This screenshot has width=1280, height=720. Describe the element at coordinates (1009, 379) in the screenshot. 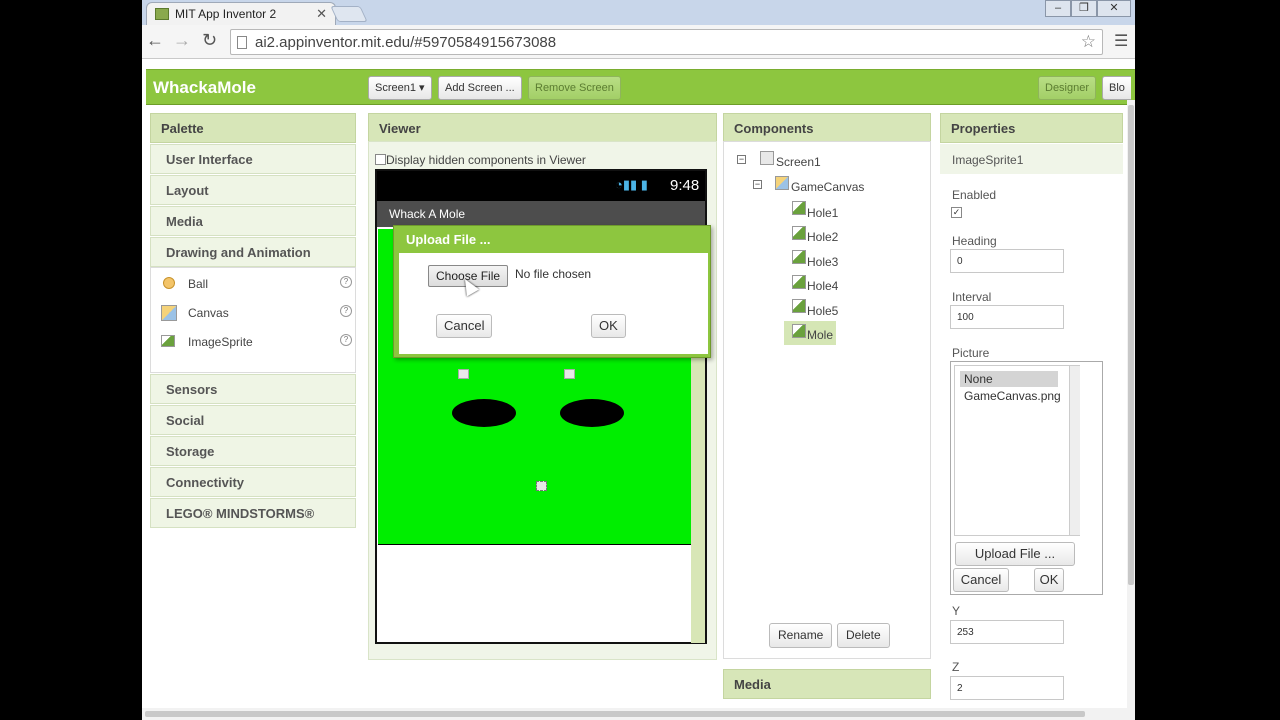

I see `picture-option-none: None` at that location.